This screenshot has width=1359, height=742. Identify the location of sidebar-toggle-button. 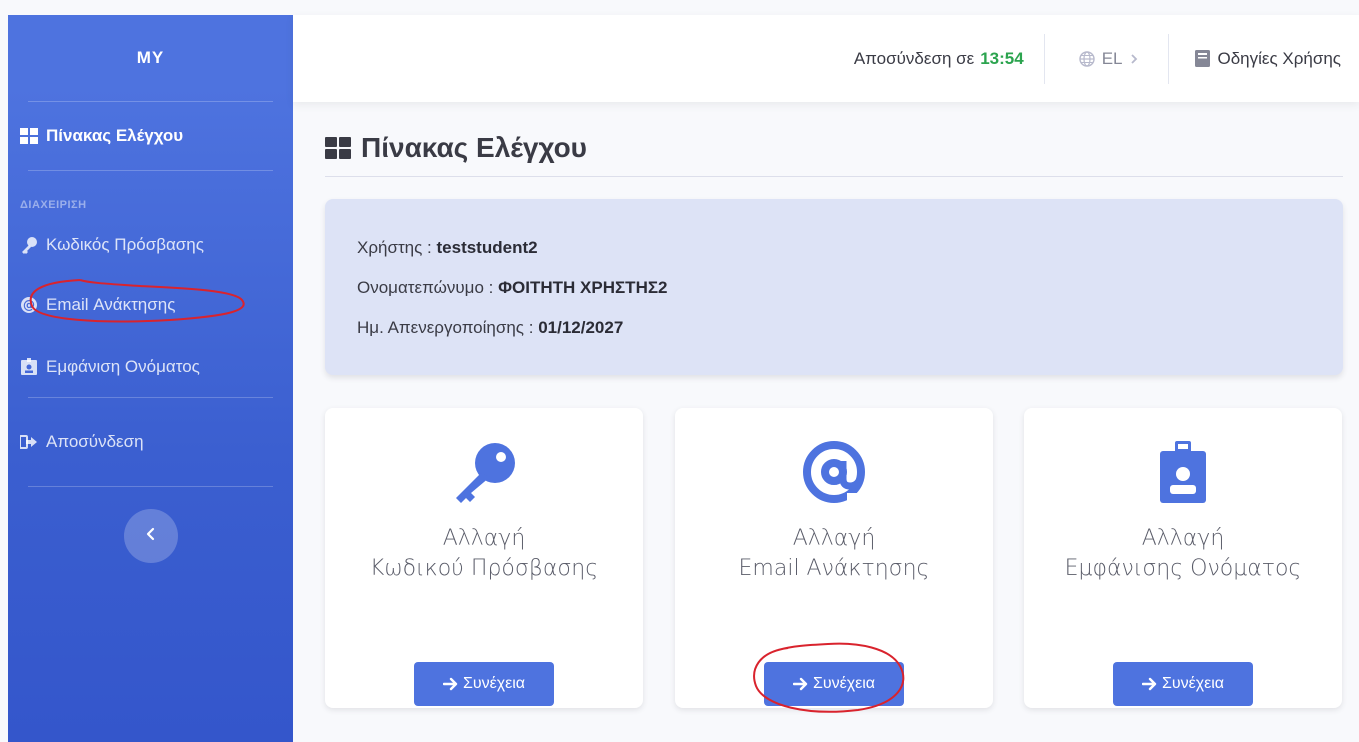
(150, 536).